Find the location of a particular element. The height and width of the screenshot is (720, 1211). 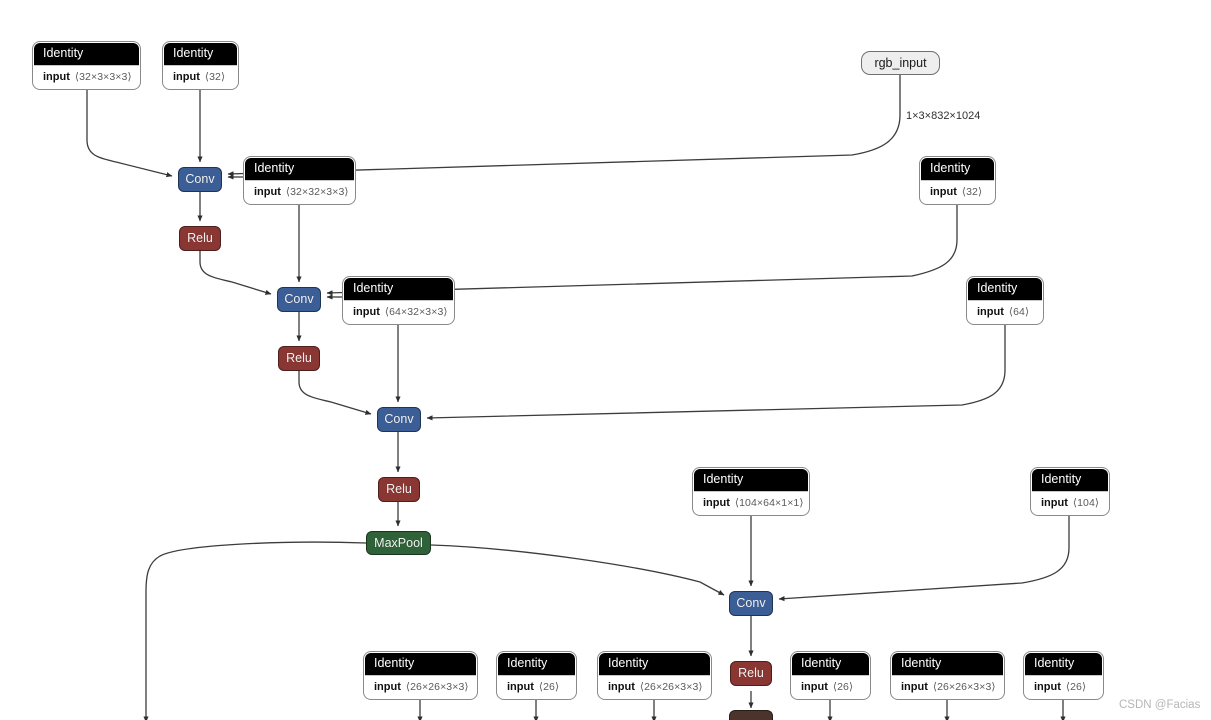

identity-node-value: ⟨104×64×1×1⟩ is located at coordinates (769, 503).